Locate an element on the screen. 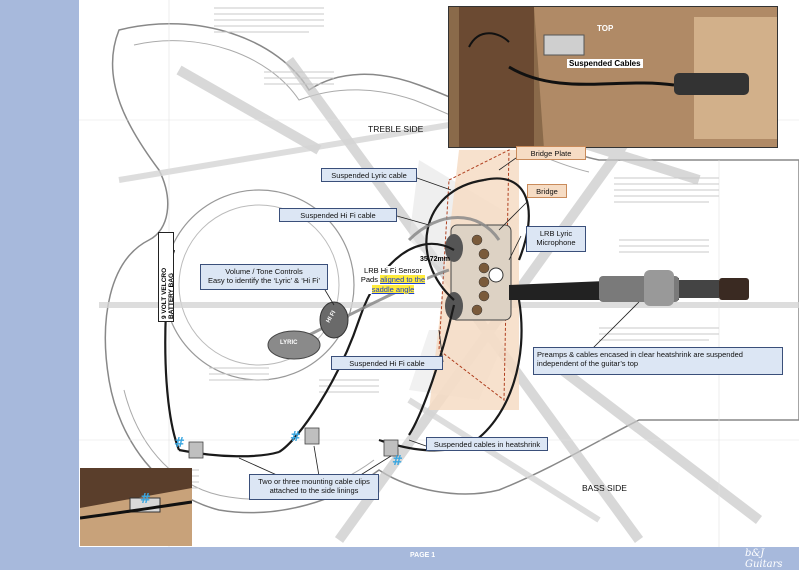  lrb-sensor-line1: LRB Hi Fi Sensor is located at coordinates (393, 270).